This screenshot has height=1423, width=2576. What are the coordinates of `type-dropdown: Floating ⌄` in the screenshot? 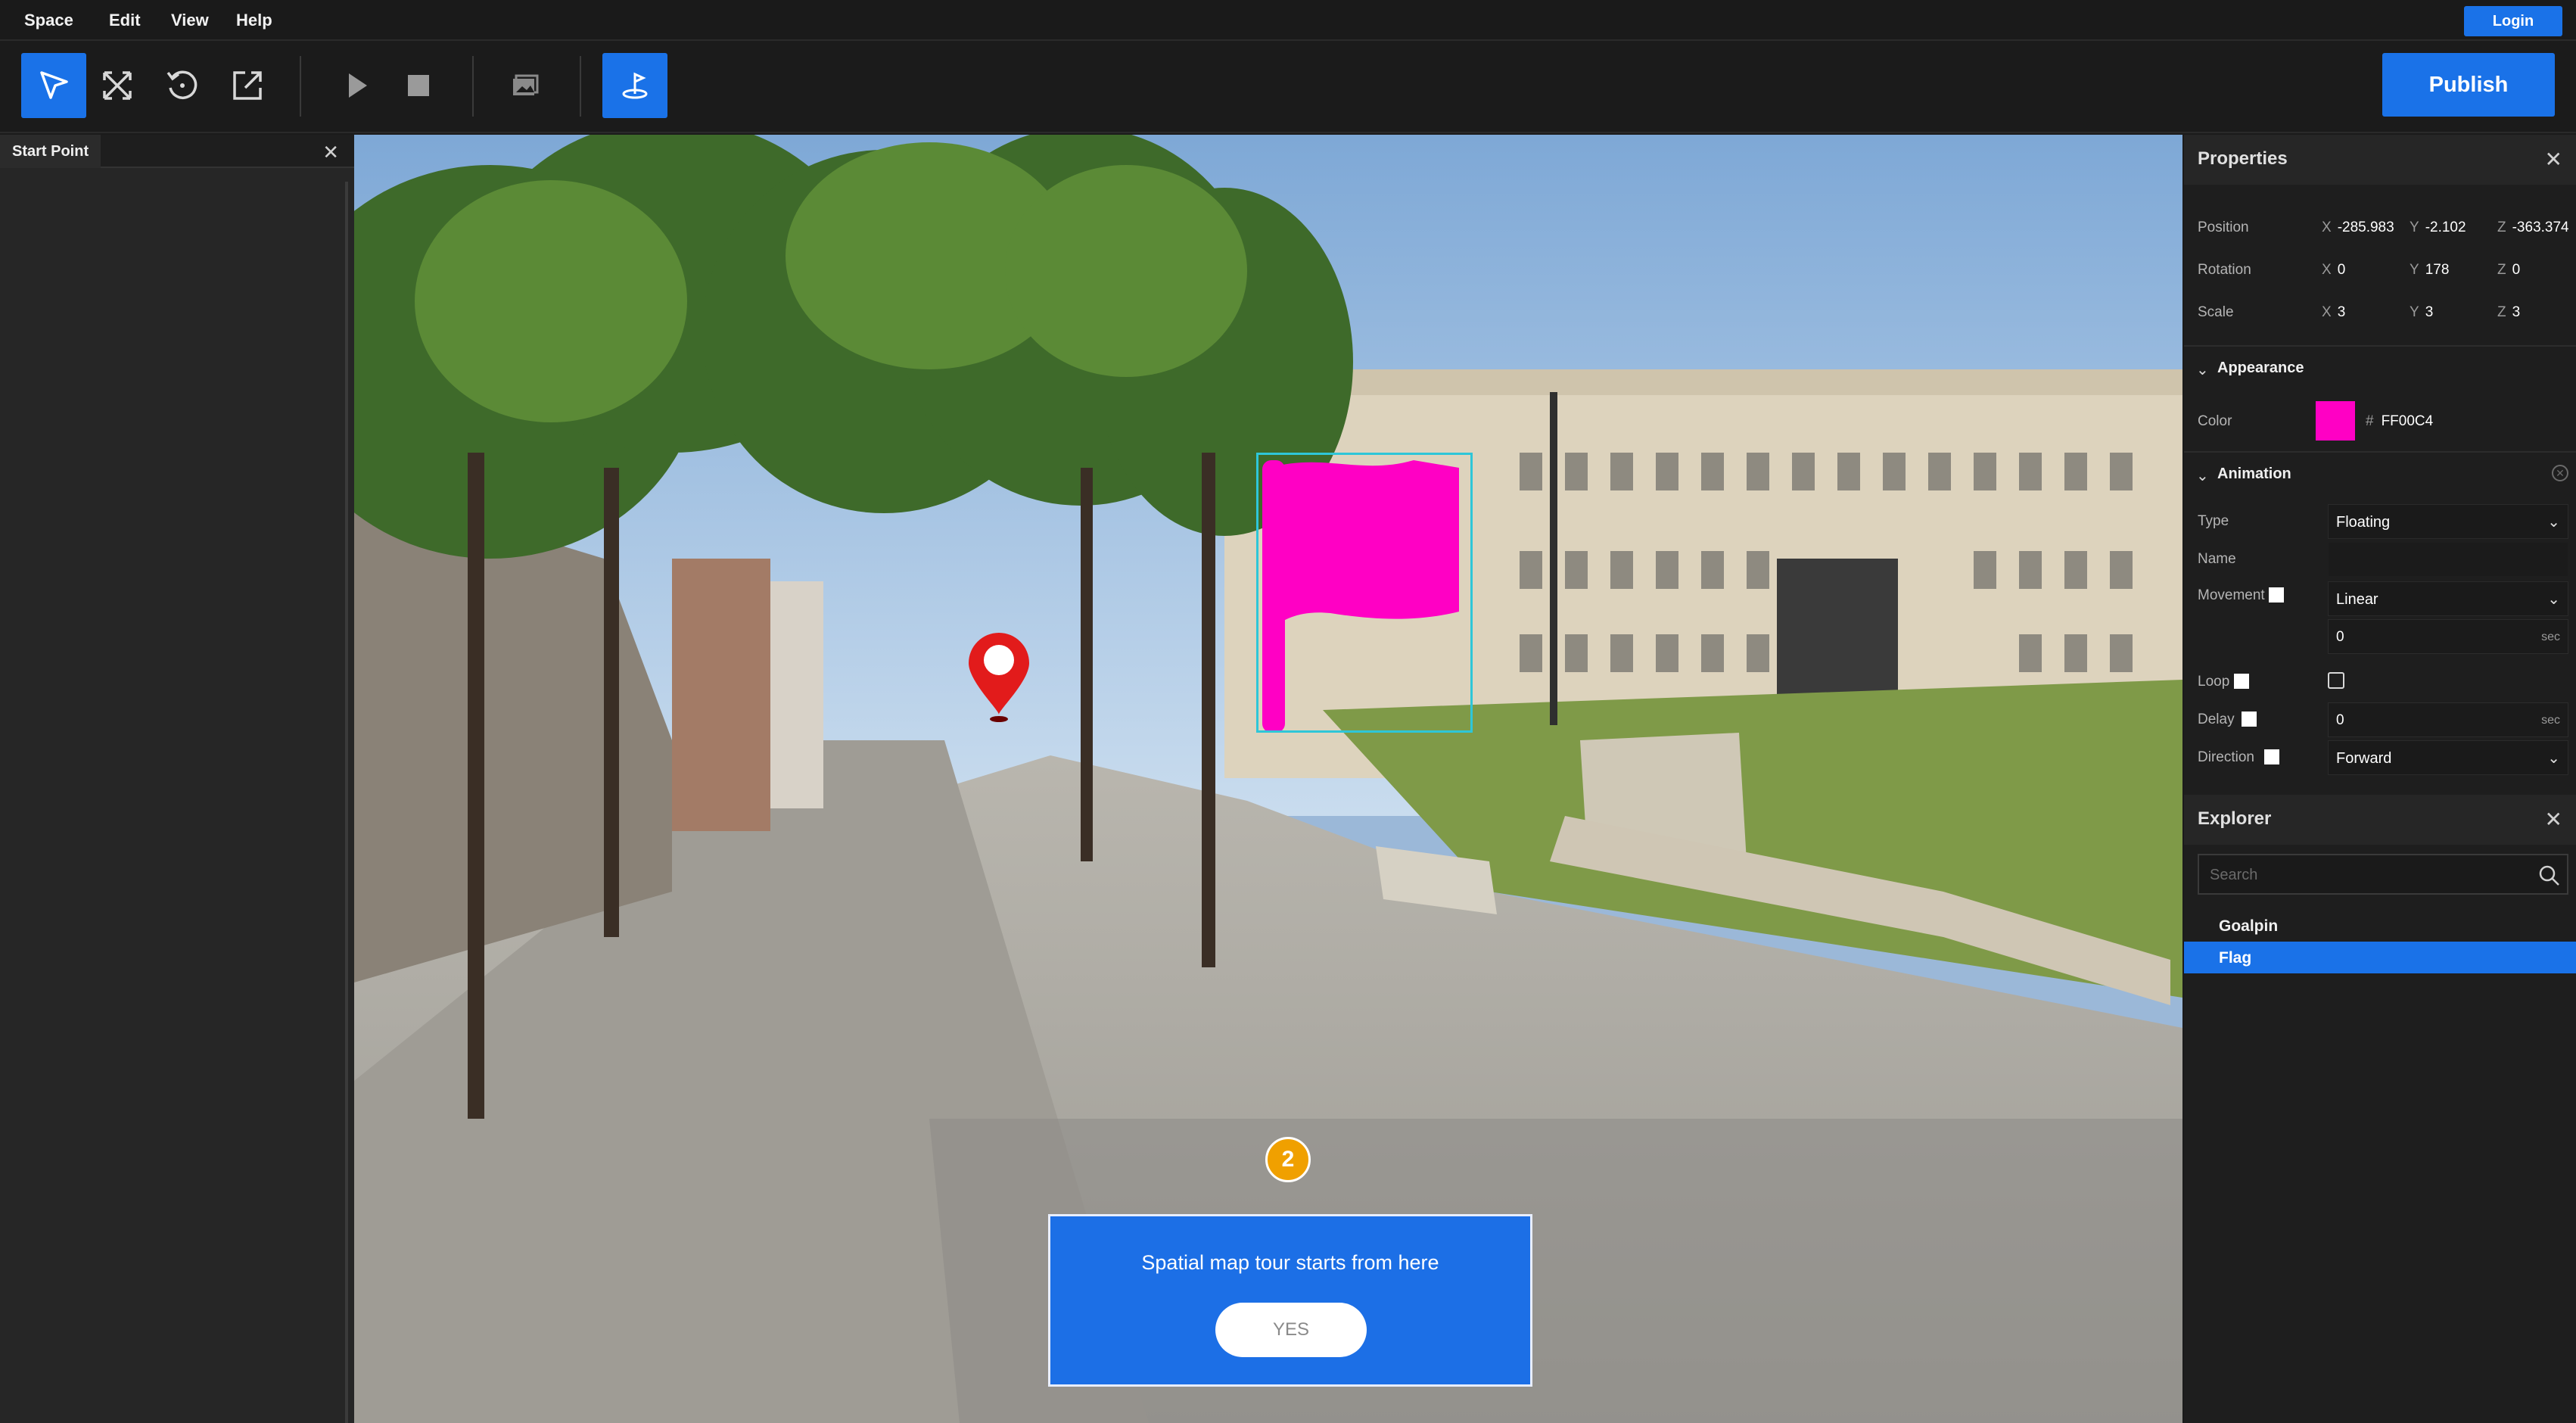 It's located at (2448, 521).